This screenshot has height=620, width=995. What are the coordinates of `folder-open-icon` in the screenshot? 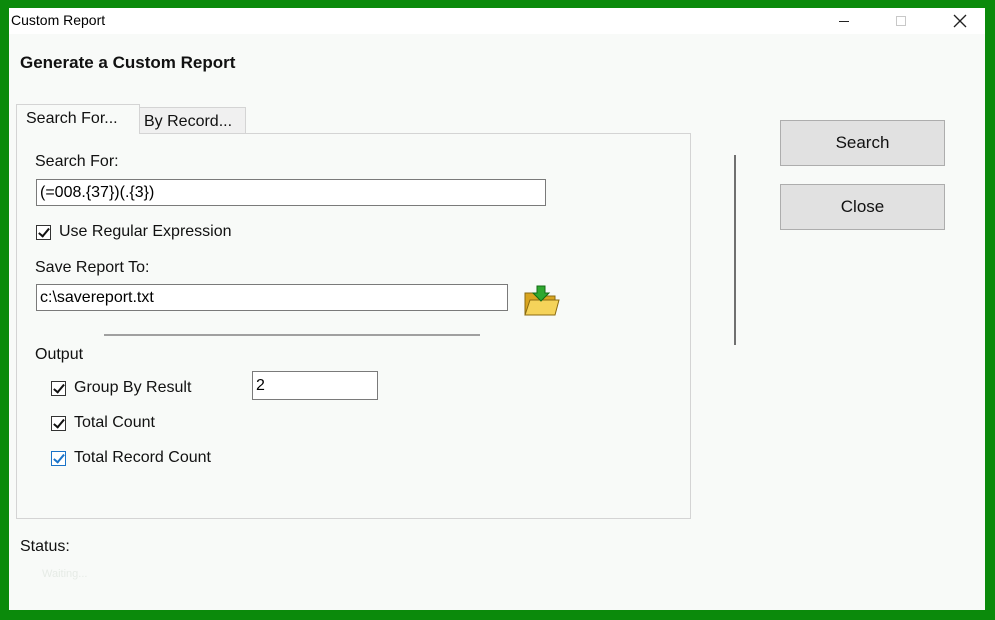 It's located at (542, 300).